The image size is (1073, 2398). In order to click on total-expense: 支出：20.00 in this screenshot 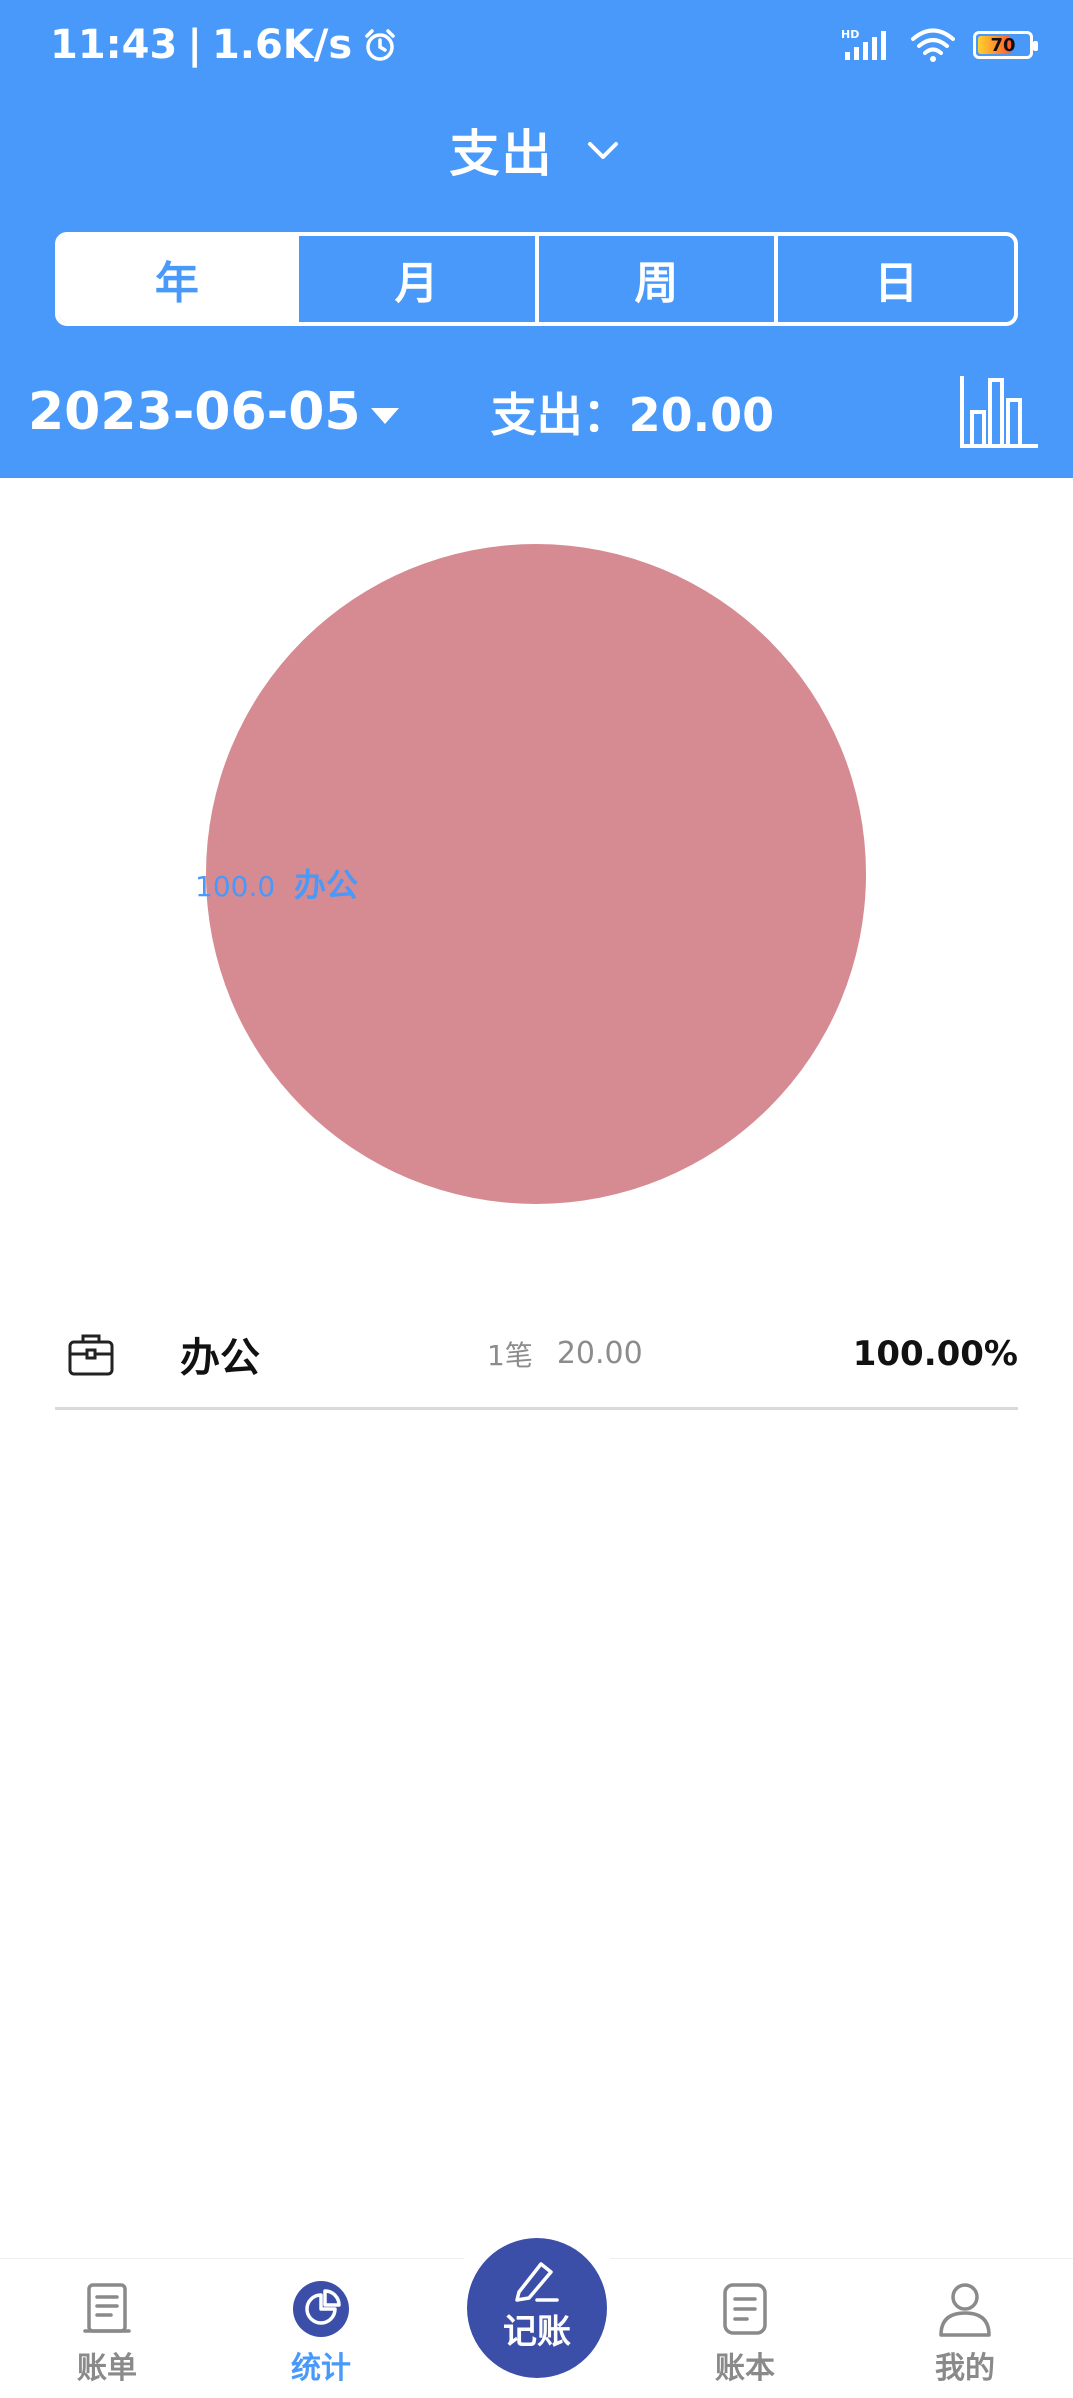, I will do `click(633, 412)`.